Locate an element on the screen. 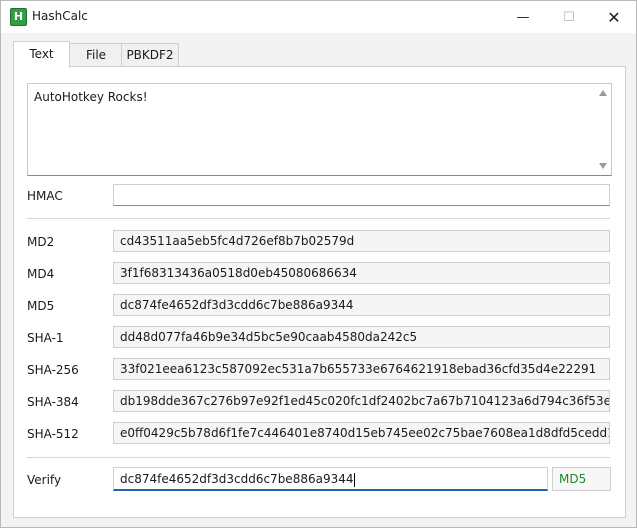 The height and width of the screenshot is (528, 637). divider-top is located at coordinates (318, 218).